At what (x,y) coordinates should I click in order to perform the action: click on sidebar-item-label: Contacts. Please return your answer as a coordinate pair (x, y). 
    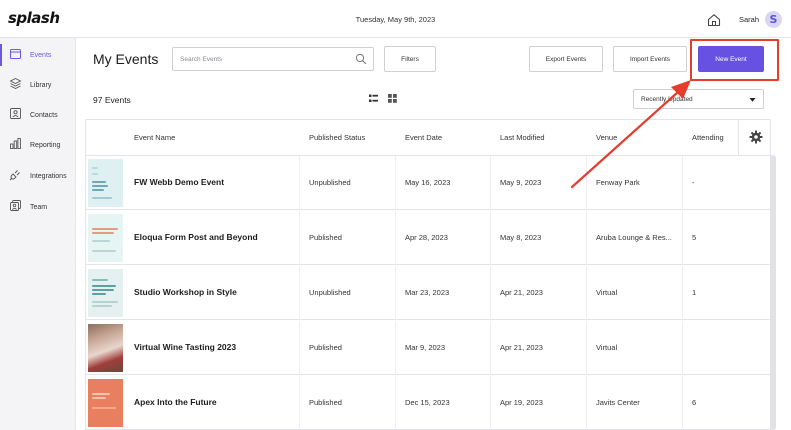
    Looking at the image, I should click on (44, 115).